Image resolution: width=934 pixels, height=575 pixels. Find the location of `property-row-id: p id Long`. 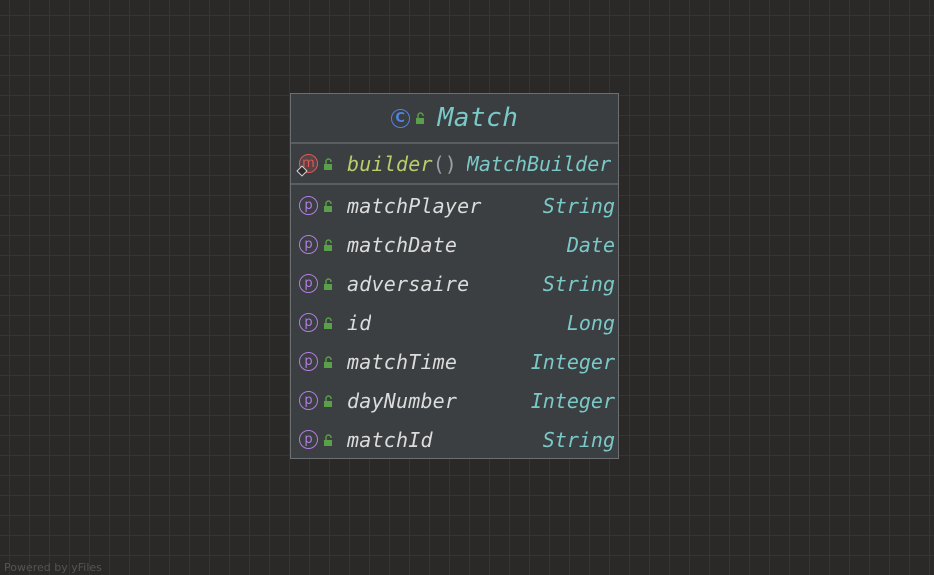

property-row-id: p id Long is located at coordinates (454, 322).